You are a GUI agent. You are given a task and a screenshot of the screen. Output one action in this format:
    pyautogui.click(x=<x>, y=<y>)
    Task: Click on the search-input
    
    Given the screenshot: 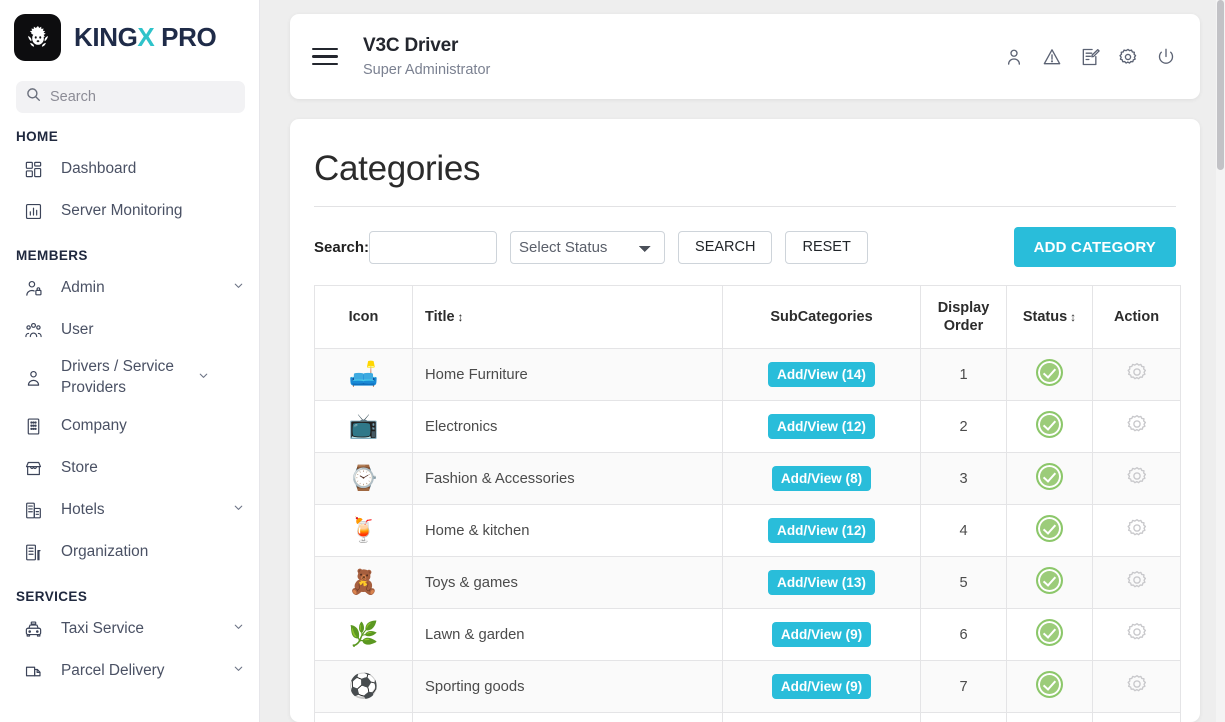 What is the action you would take?
    pyautogui.click(x=433, y=247)
    